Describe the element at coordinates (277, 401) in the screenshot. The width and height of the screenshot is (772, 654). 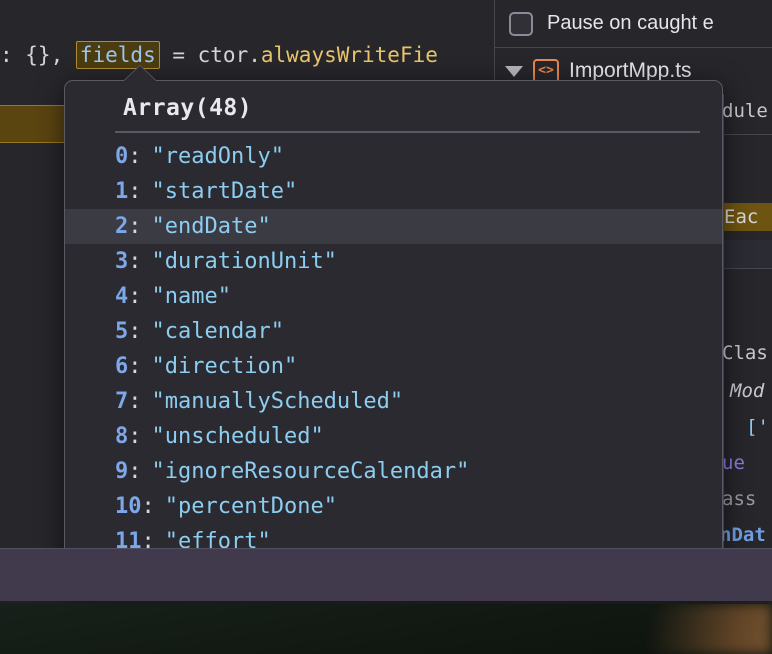
I see `entry-value: "manuallyScheduled"` at that location.